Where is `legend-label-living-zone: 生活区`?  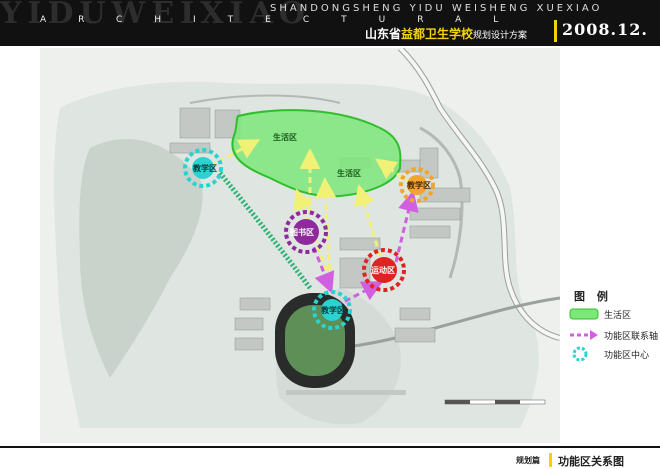 legend-label-living-zone: 生活区 is located at coordinates (618, 316).